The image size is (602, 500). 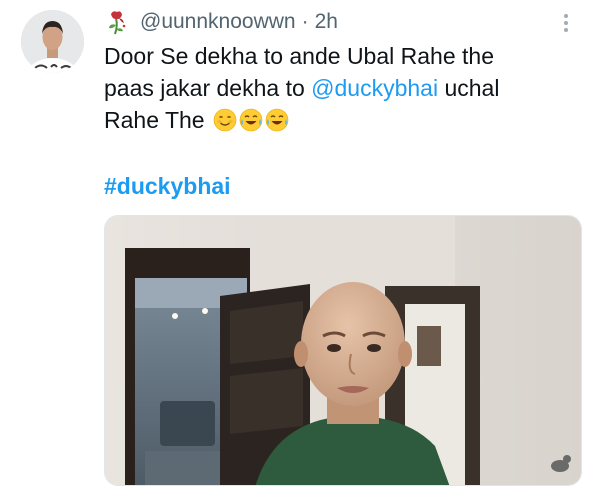 What do you see at coordinates (469, 88) in the screenshot?
I see `text-fragment: uchal` at bounding box center [469, 88].